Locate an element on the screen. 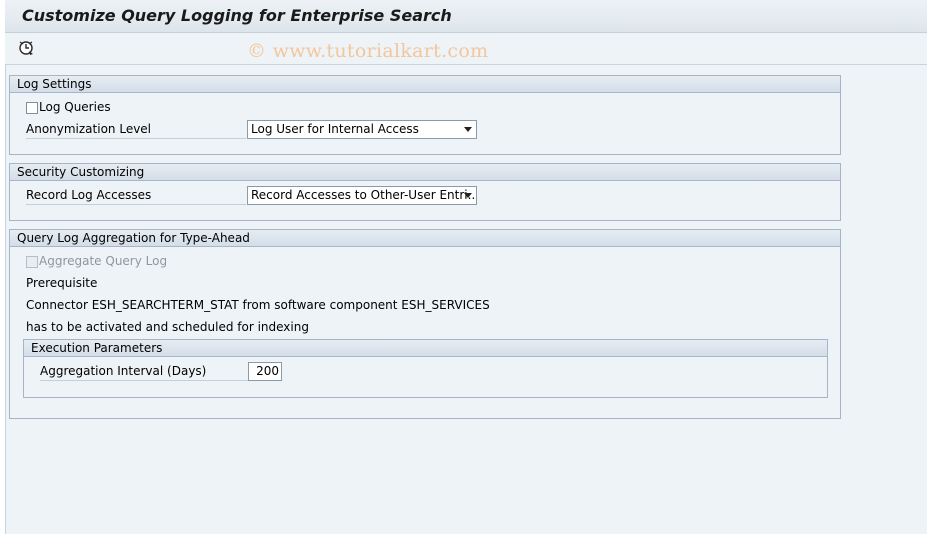 The width and height of the screenshot is (927, 534). aggregate-query-log-checkbox is located at coordinates (32, 262).